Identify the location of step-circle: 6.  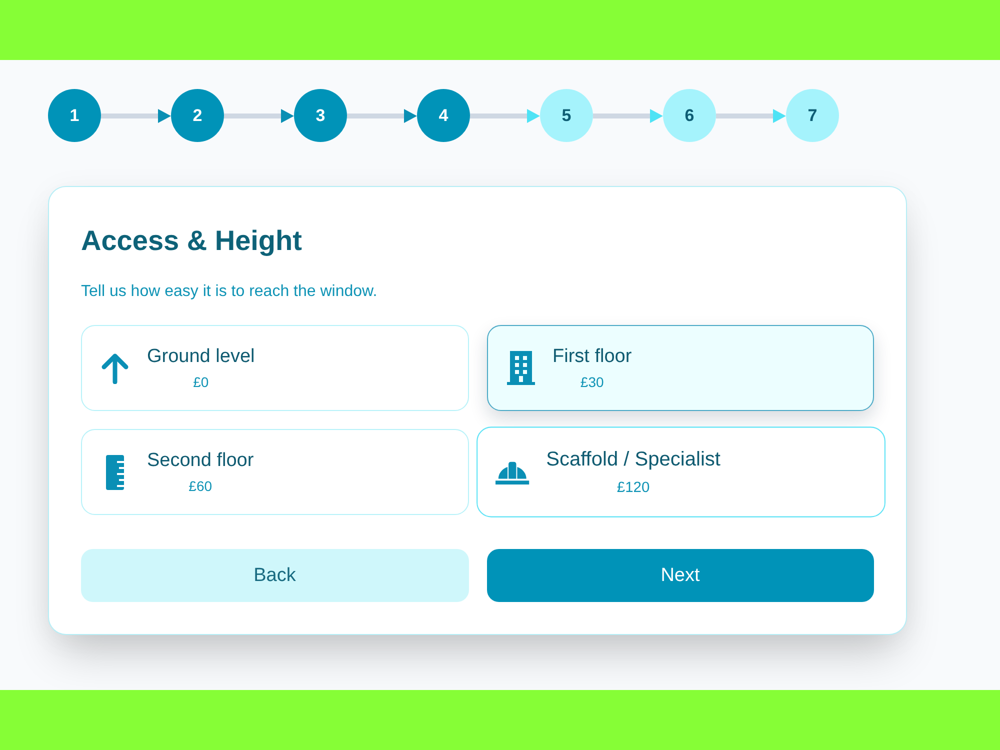
(689, 115).